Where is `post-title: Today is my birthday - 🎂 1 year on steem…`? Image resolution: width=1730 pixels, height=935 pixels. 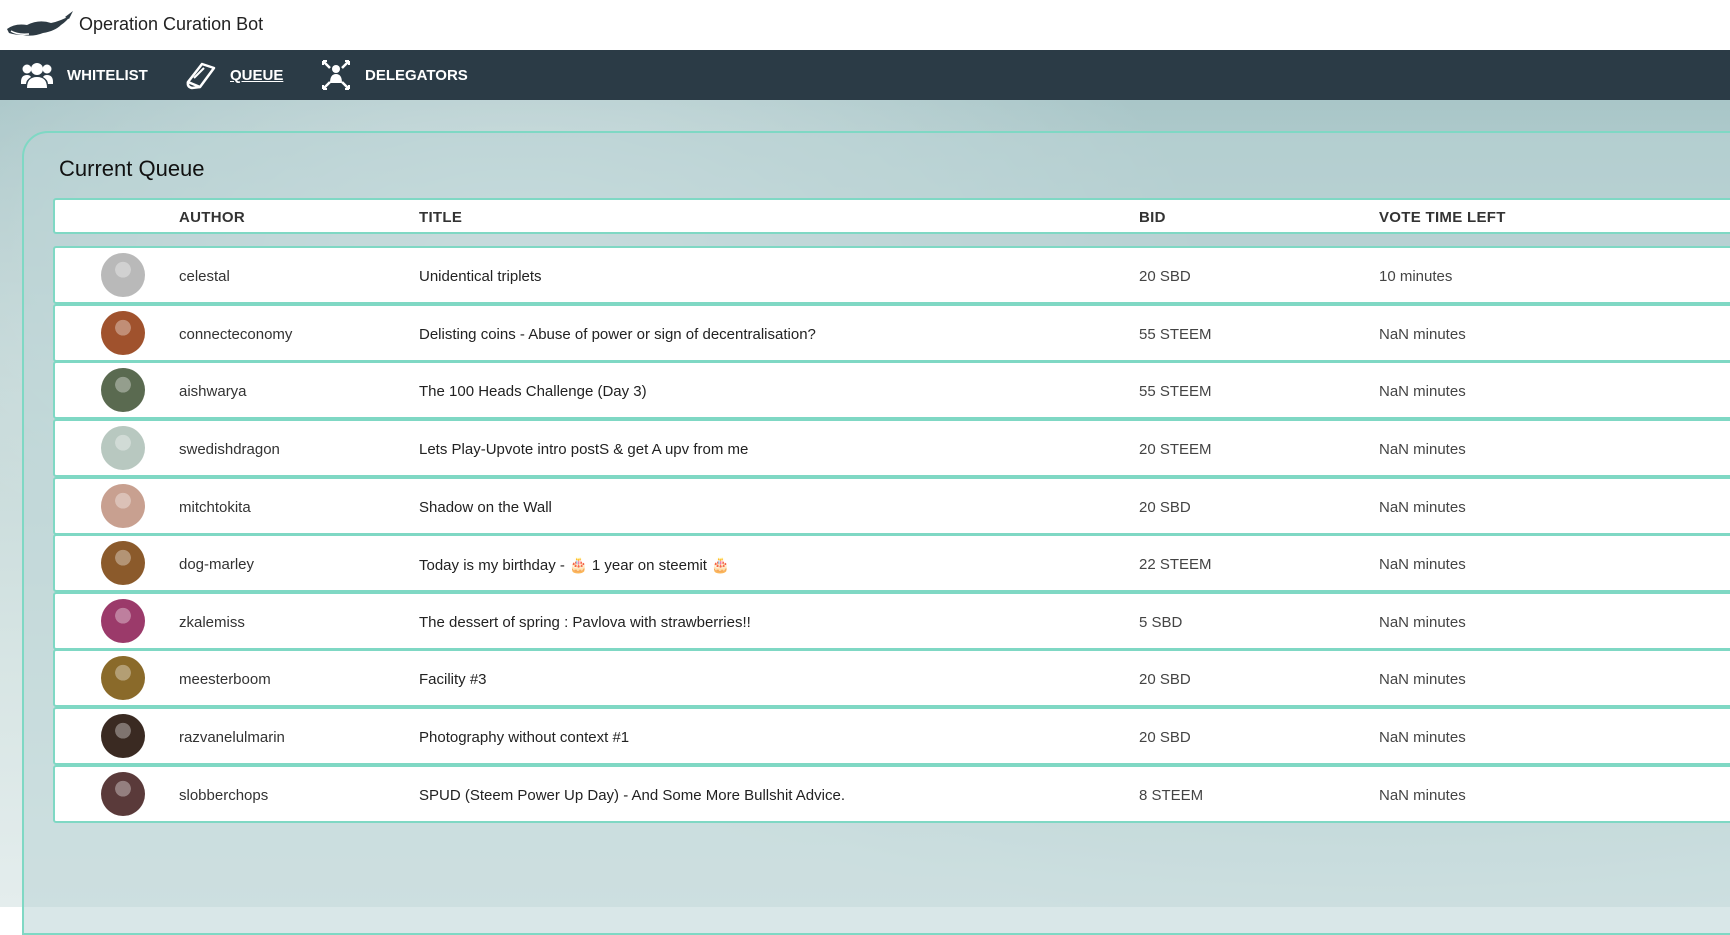
post-title: Today is my birthday - 🎂 1 year on steem… is located at coordinates (574, 565).